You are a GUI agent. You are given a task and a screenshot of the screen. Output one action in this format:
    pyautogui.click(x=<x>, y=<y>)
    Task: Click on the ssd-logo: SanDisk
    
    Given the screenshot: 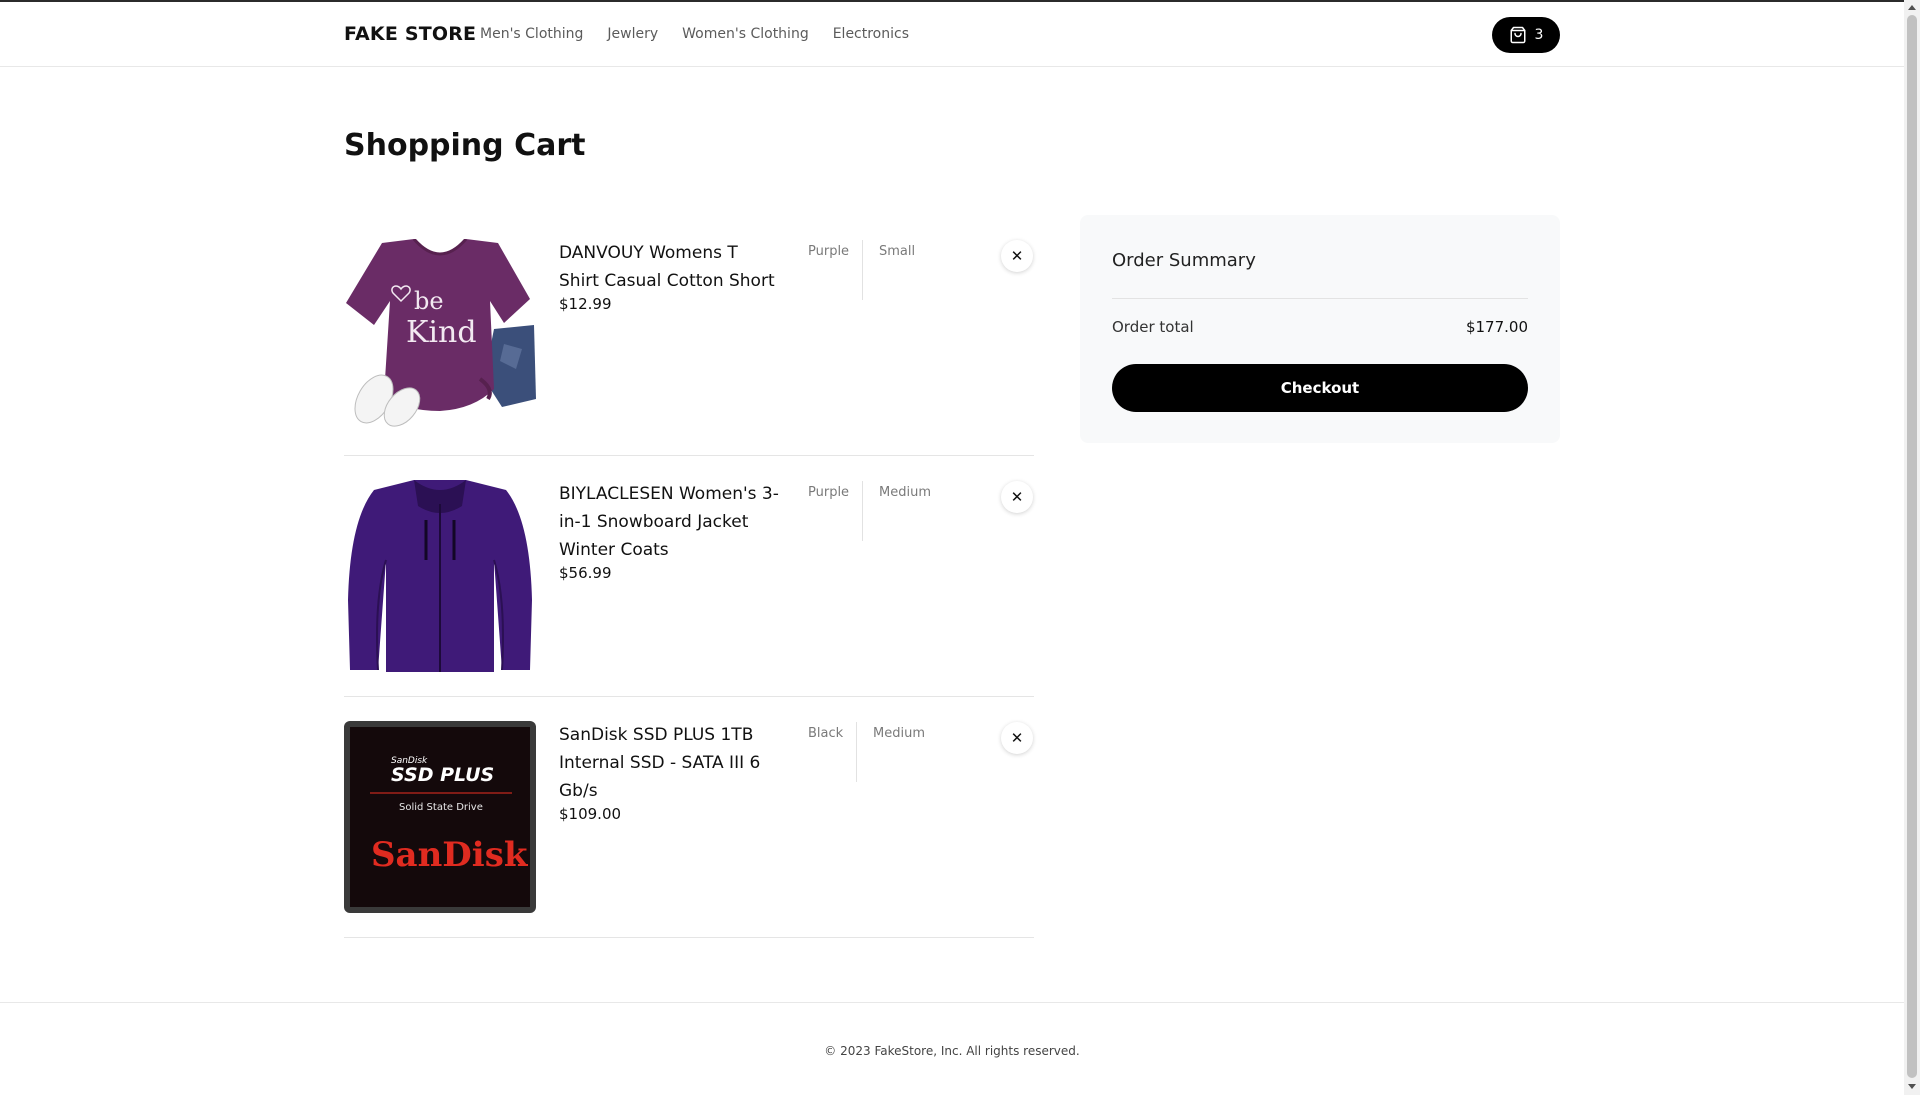 What is the action you would take?
    pyautogui.click(x=450, y=855)
    